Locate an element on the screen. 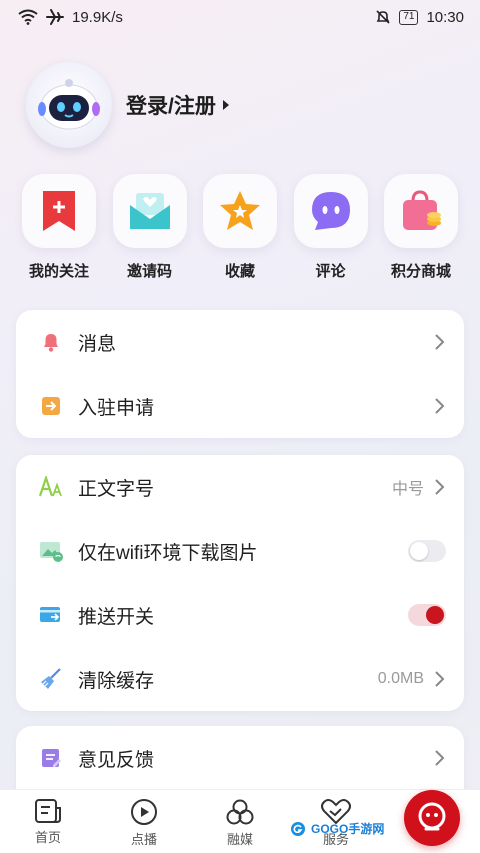 Image resolution: width=480 pixels, height=853 pixels. nav-label: 首页 is located at coordinates (47, 837).